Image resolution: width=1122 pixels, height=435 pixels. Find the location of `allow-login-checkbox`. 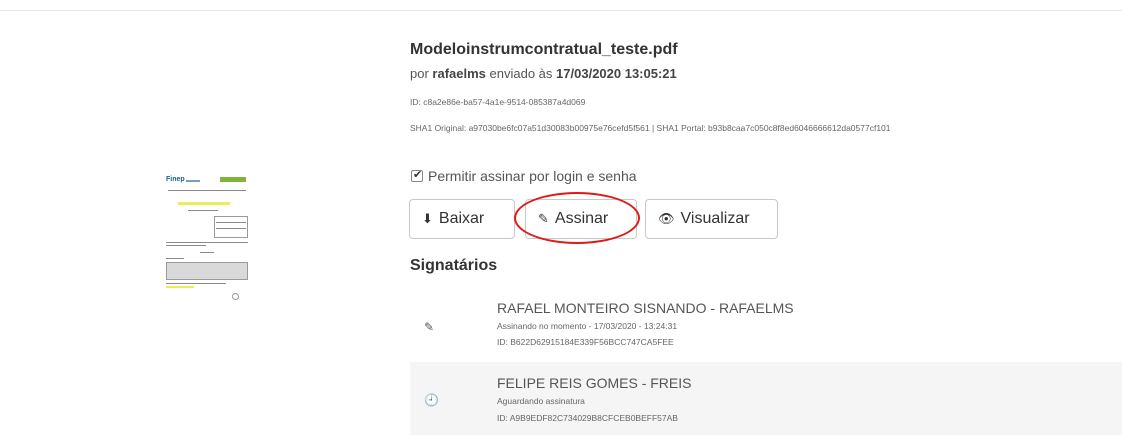

allow-login-checkbox is located at coordinates (417, 175).